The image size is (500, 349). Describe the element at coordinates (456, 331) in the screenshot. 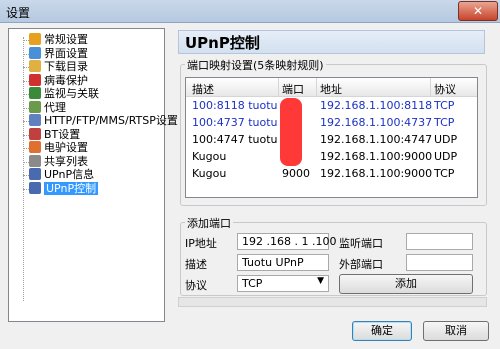

I see `cancel-button: 取消` at that location.